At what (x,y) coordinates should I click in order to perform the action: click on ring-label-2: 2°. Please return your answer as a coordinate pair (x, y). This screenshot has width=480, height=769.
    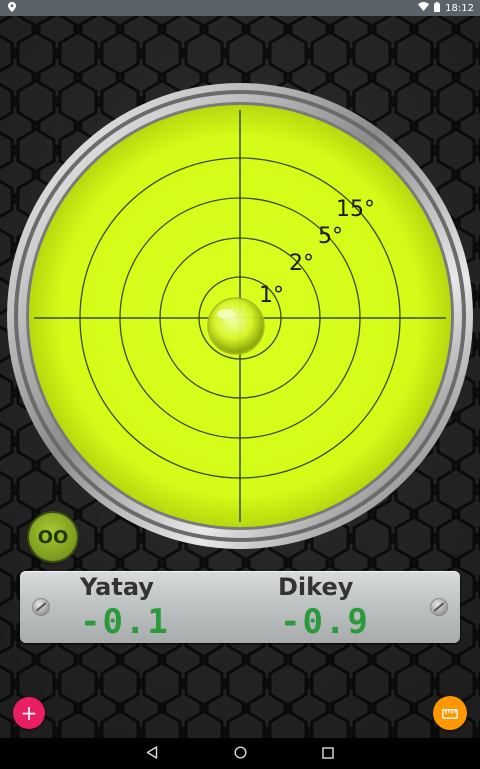
    Looking at the image, I should click on (301, 263).